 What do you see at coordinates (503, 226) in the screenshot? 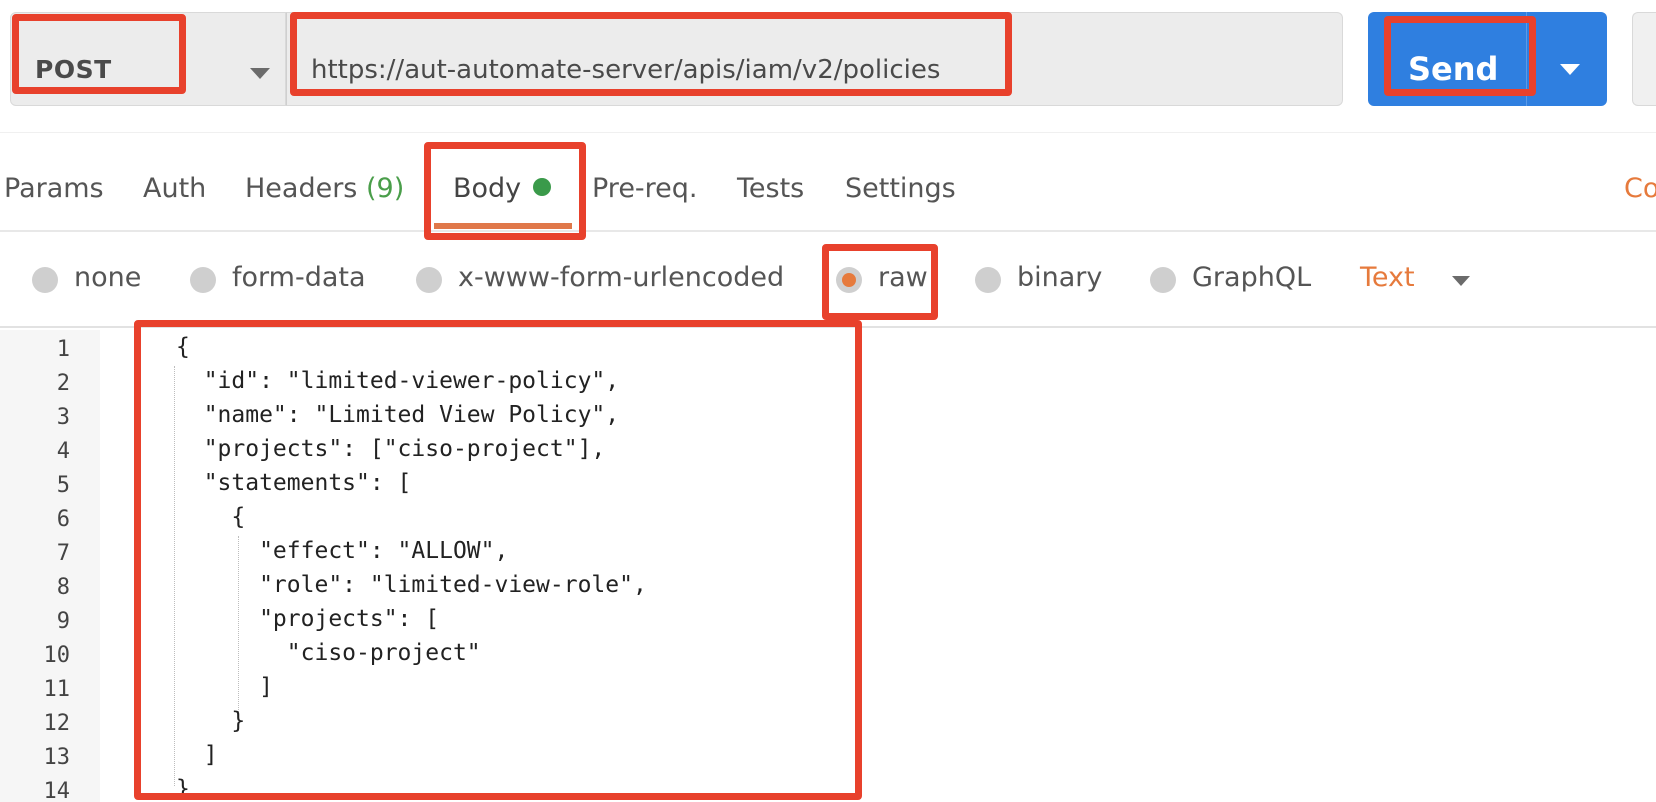
I see `active-tab-indicator` at bounding box center [503, 226].